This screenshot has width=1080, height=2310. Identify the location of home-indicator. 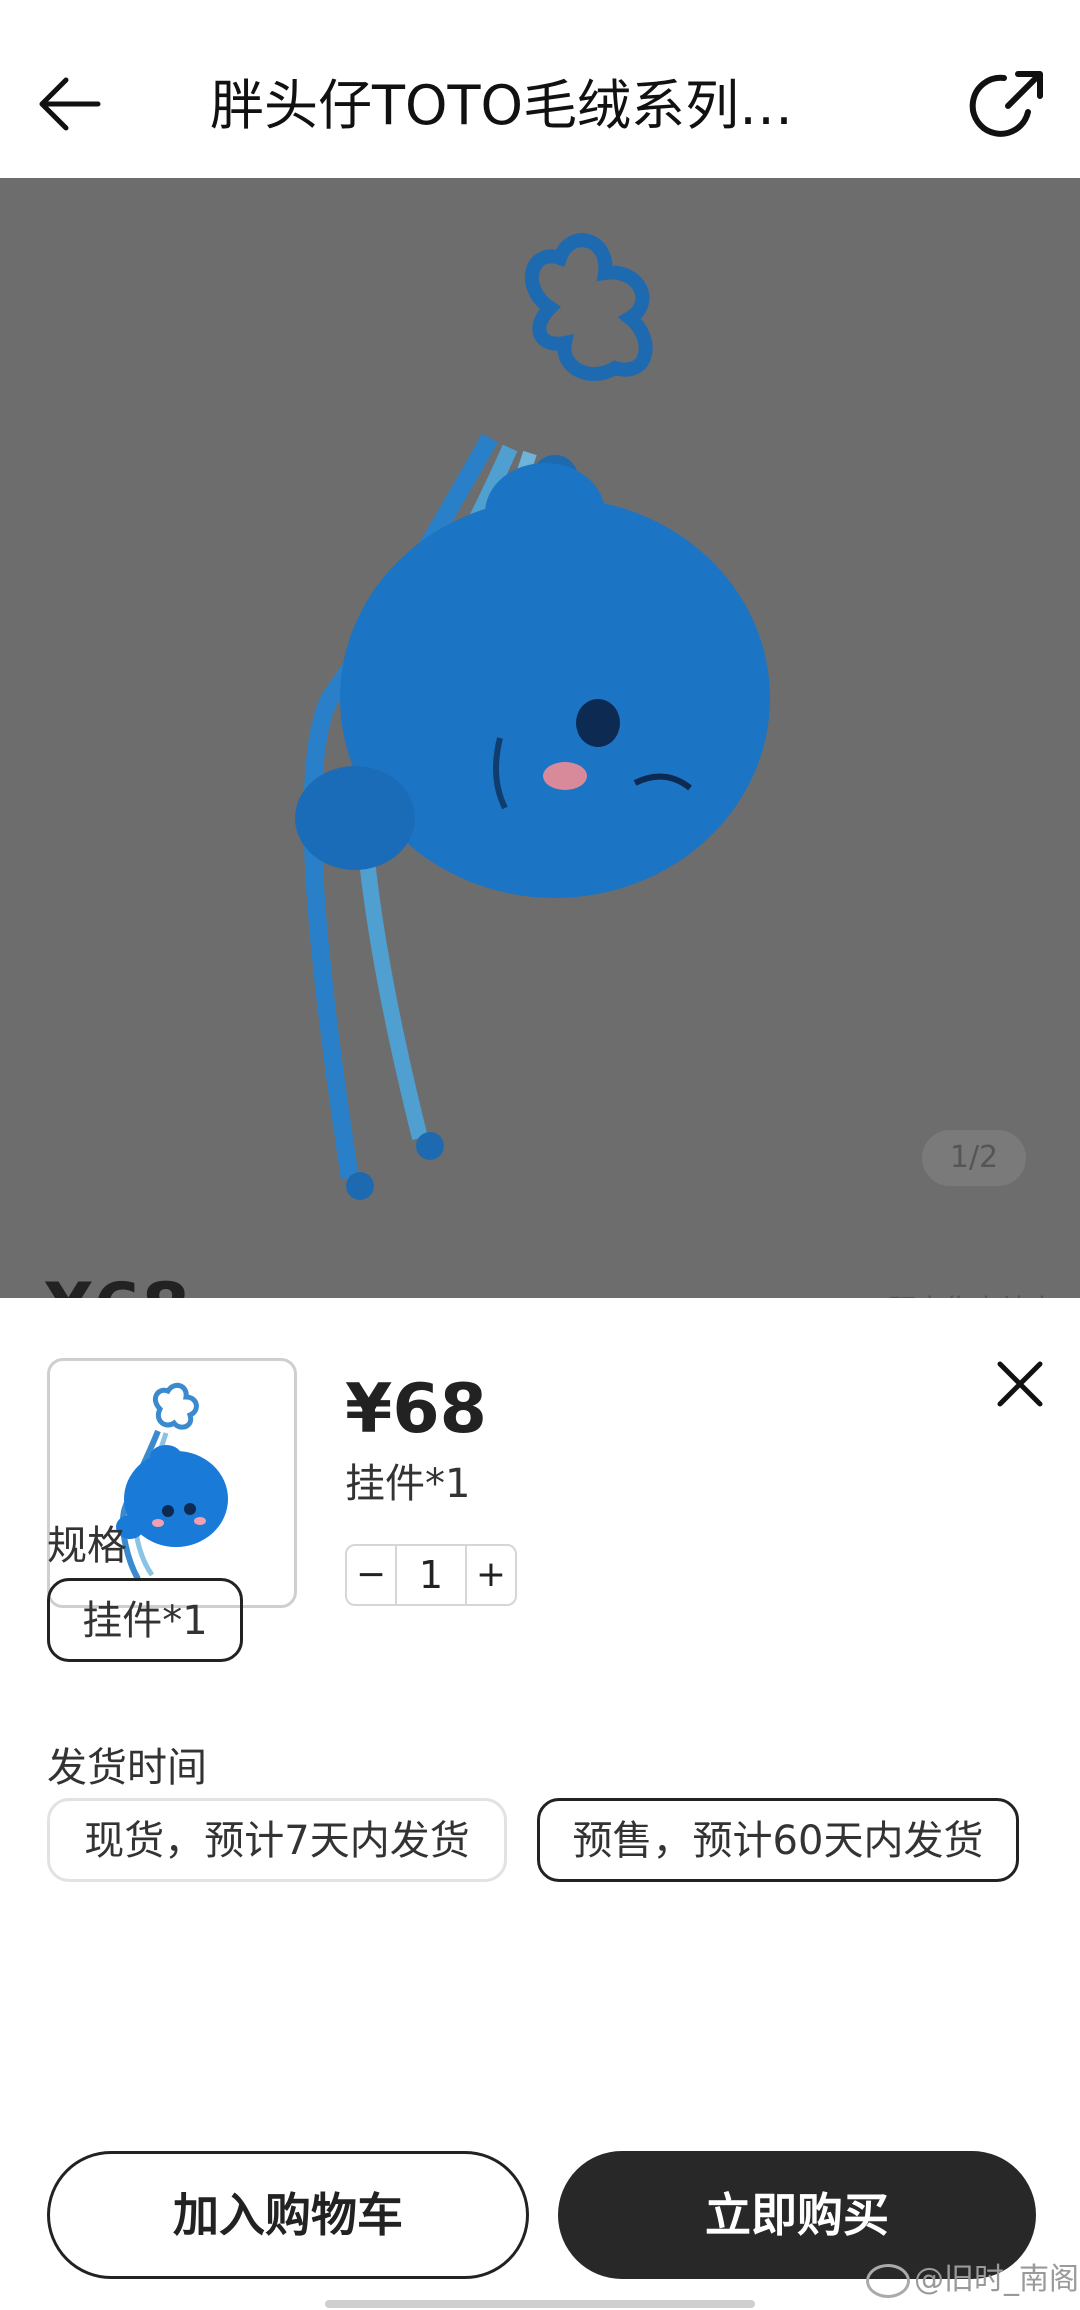
(540, 2304).